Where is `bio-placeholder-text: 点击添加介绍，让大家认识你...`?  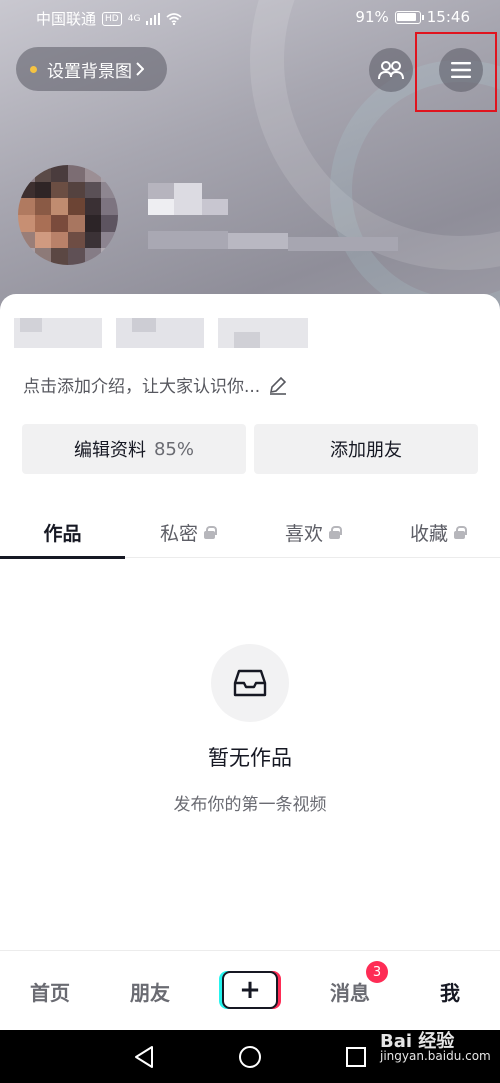 bio-placeholder-text: 点击添加介绍，让大家认识你... is located at coordinates (142, 387).